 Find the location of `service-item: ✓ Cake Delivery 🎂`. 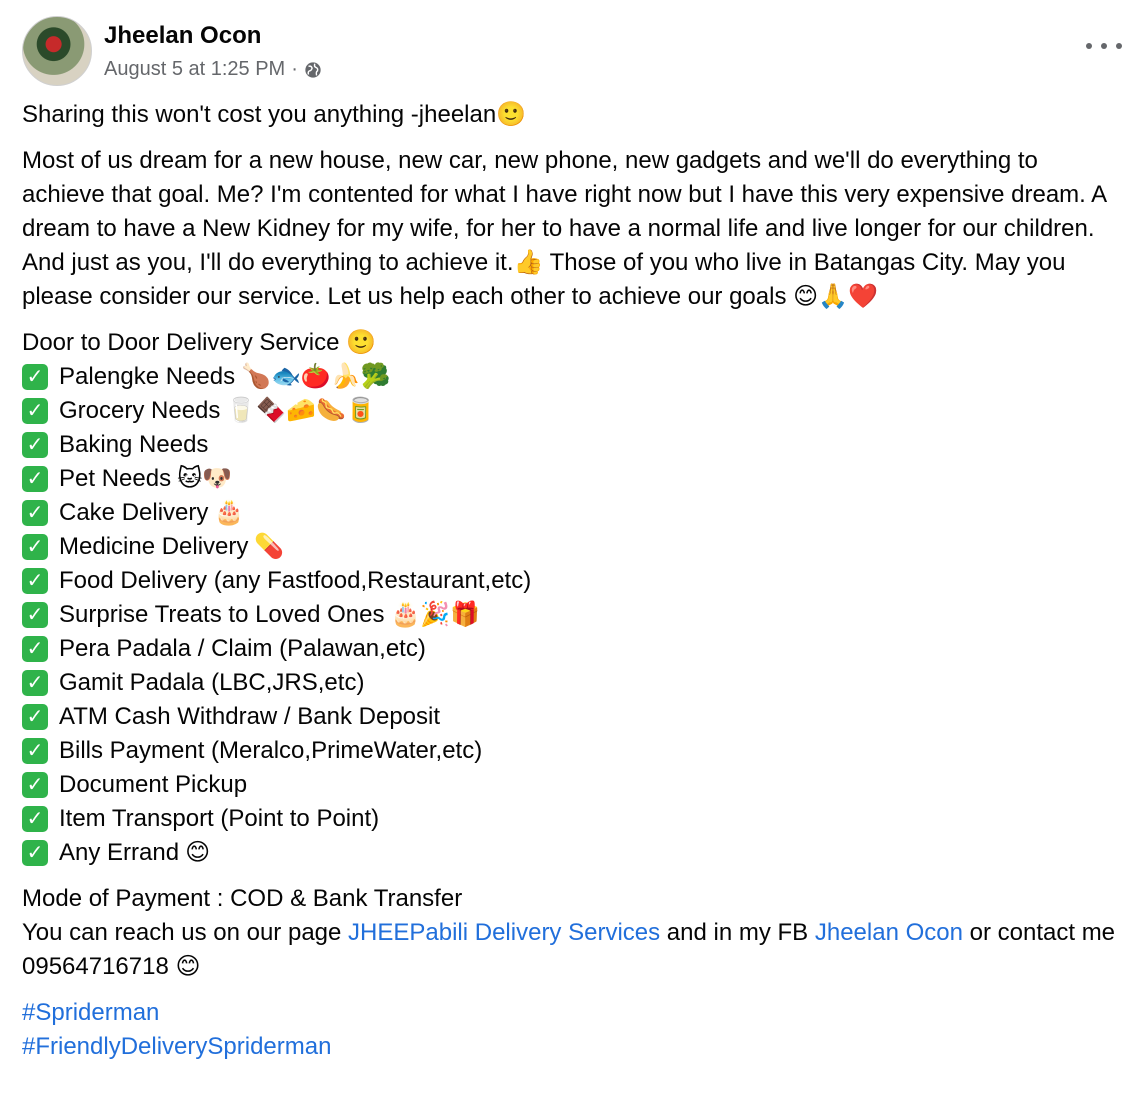

service-item: ✓ Cake Delivery 🎂 is located at coordinates (572, 513).